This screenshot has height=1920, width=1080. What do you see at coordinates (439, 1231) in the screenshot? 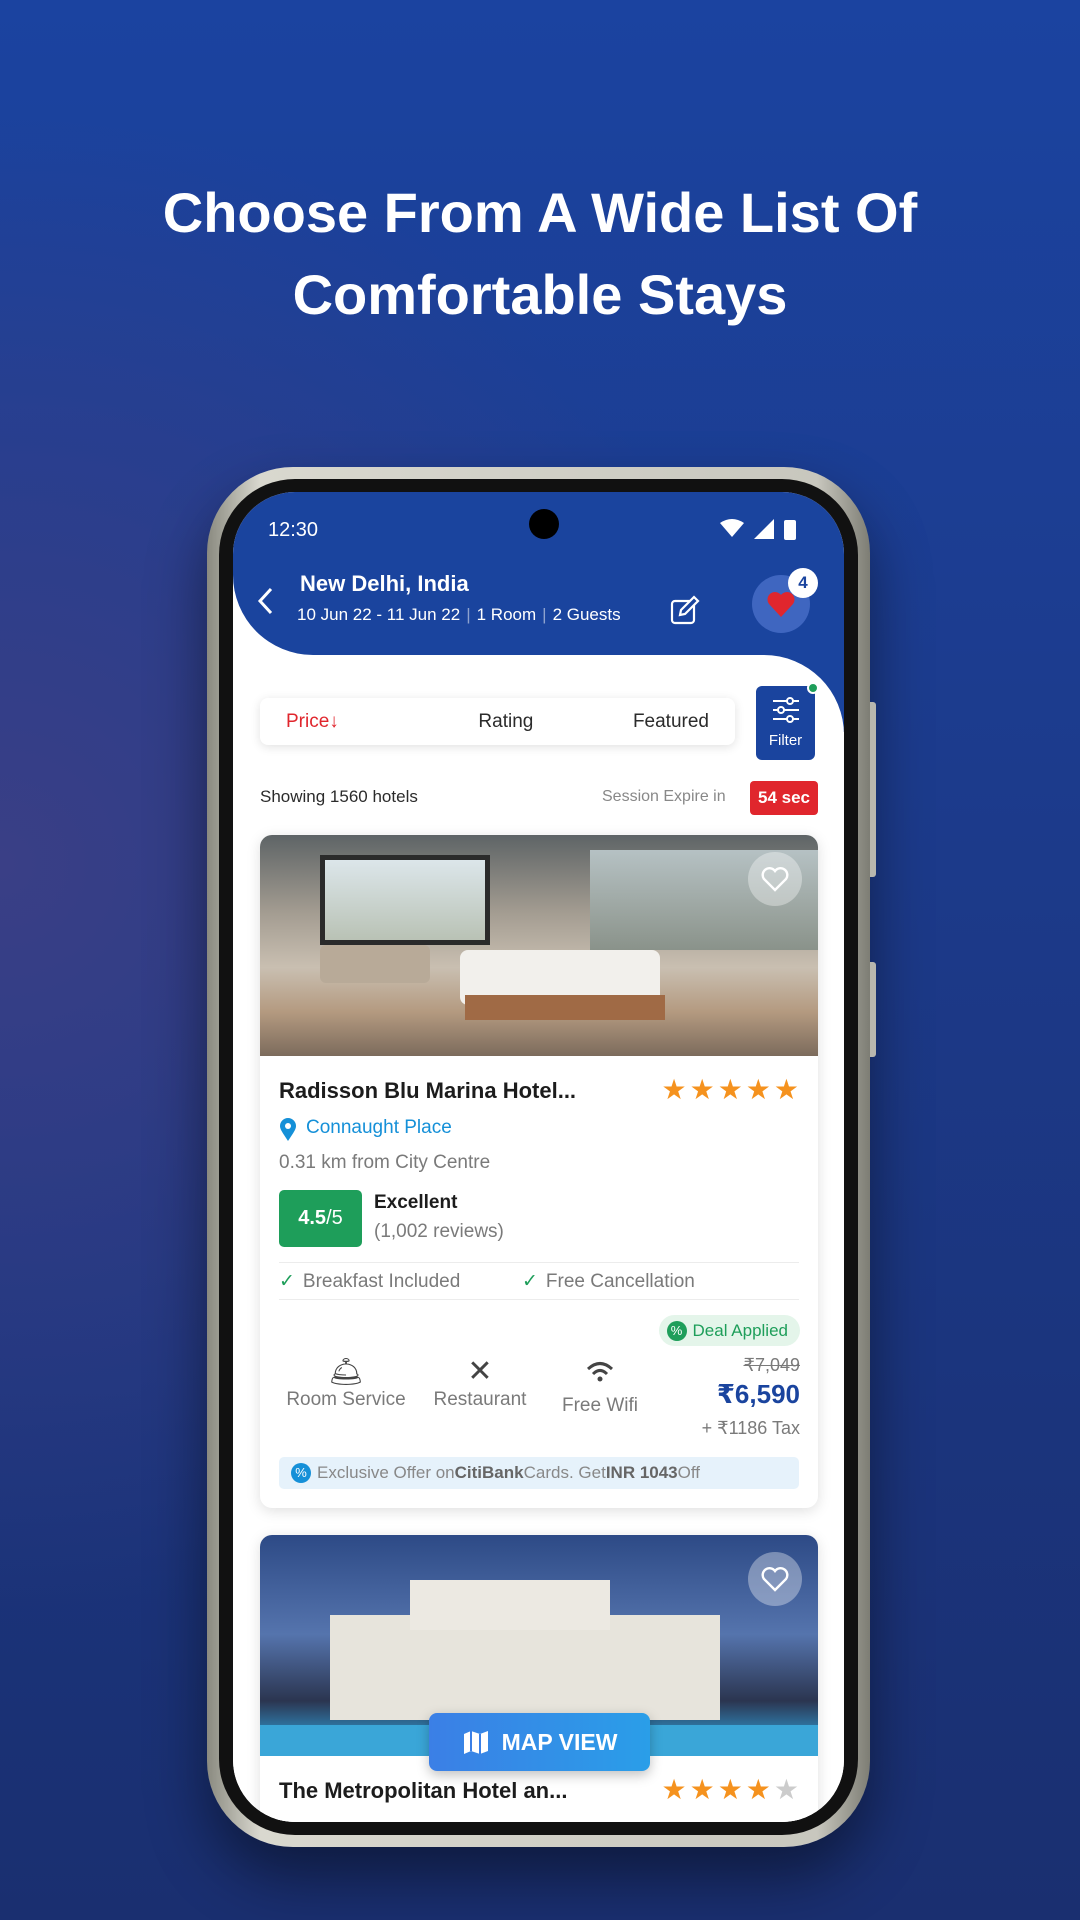
I see `review-count: (1,002 reviews)` at bounding box center [439, 1231].